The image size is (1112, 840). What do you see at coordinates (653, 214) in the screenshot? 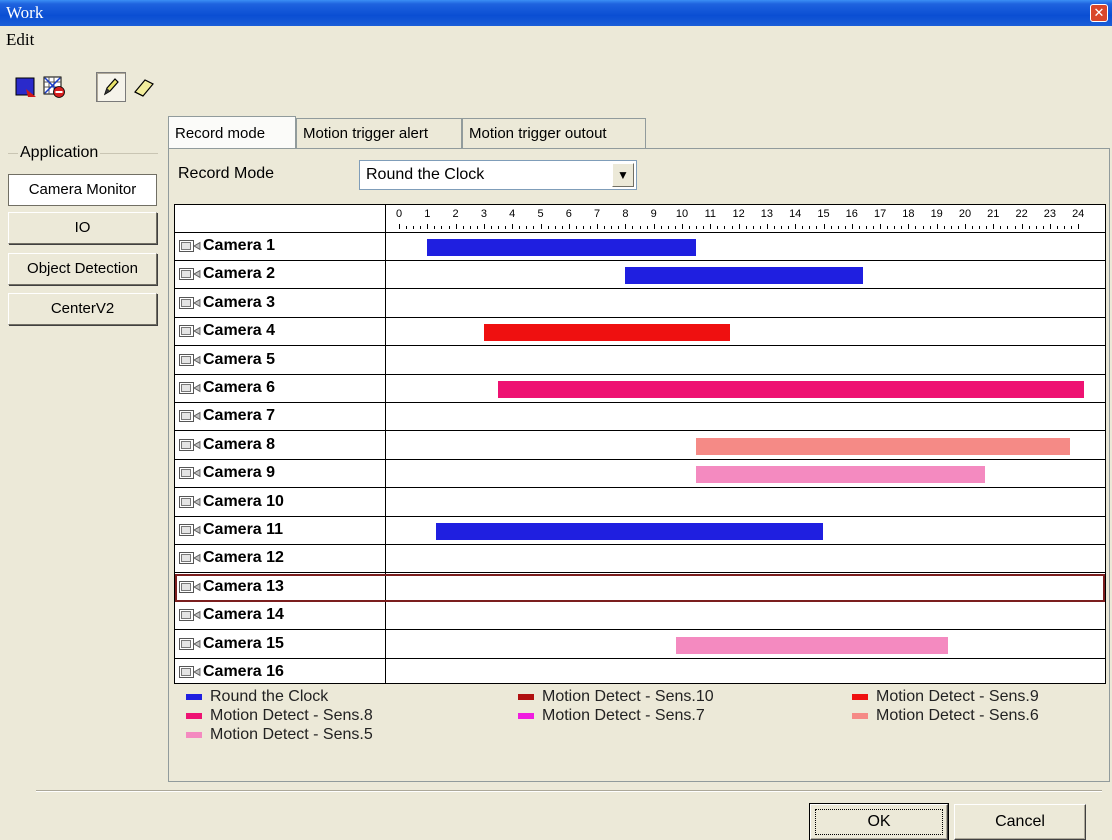
I see `hour-label: 9` at bounding box center [653, 214].